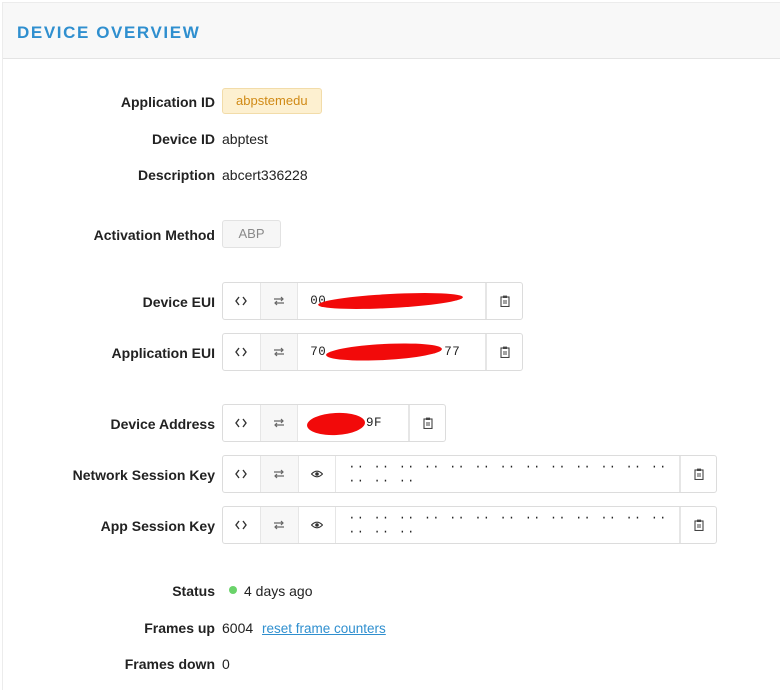  I want to click on application-id-label: Application ID, so click(167, 102).